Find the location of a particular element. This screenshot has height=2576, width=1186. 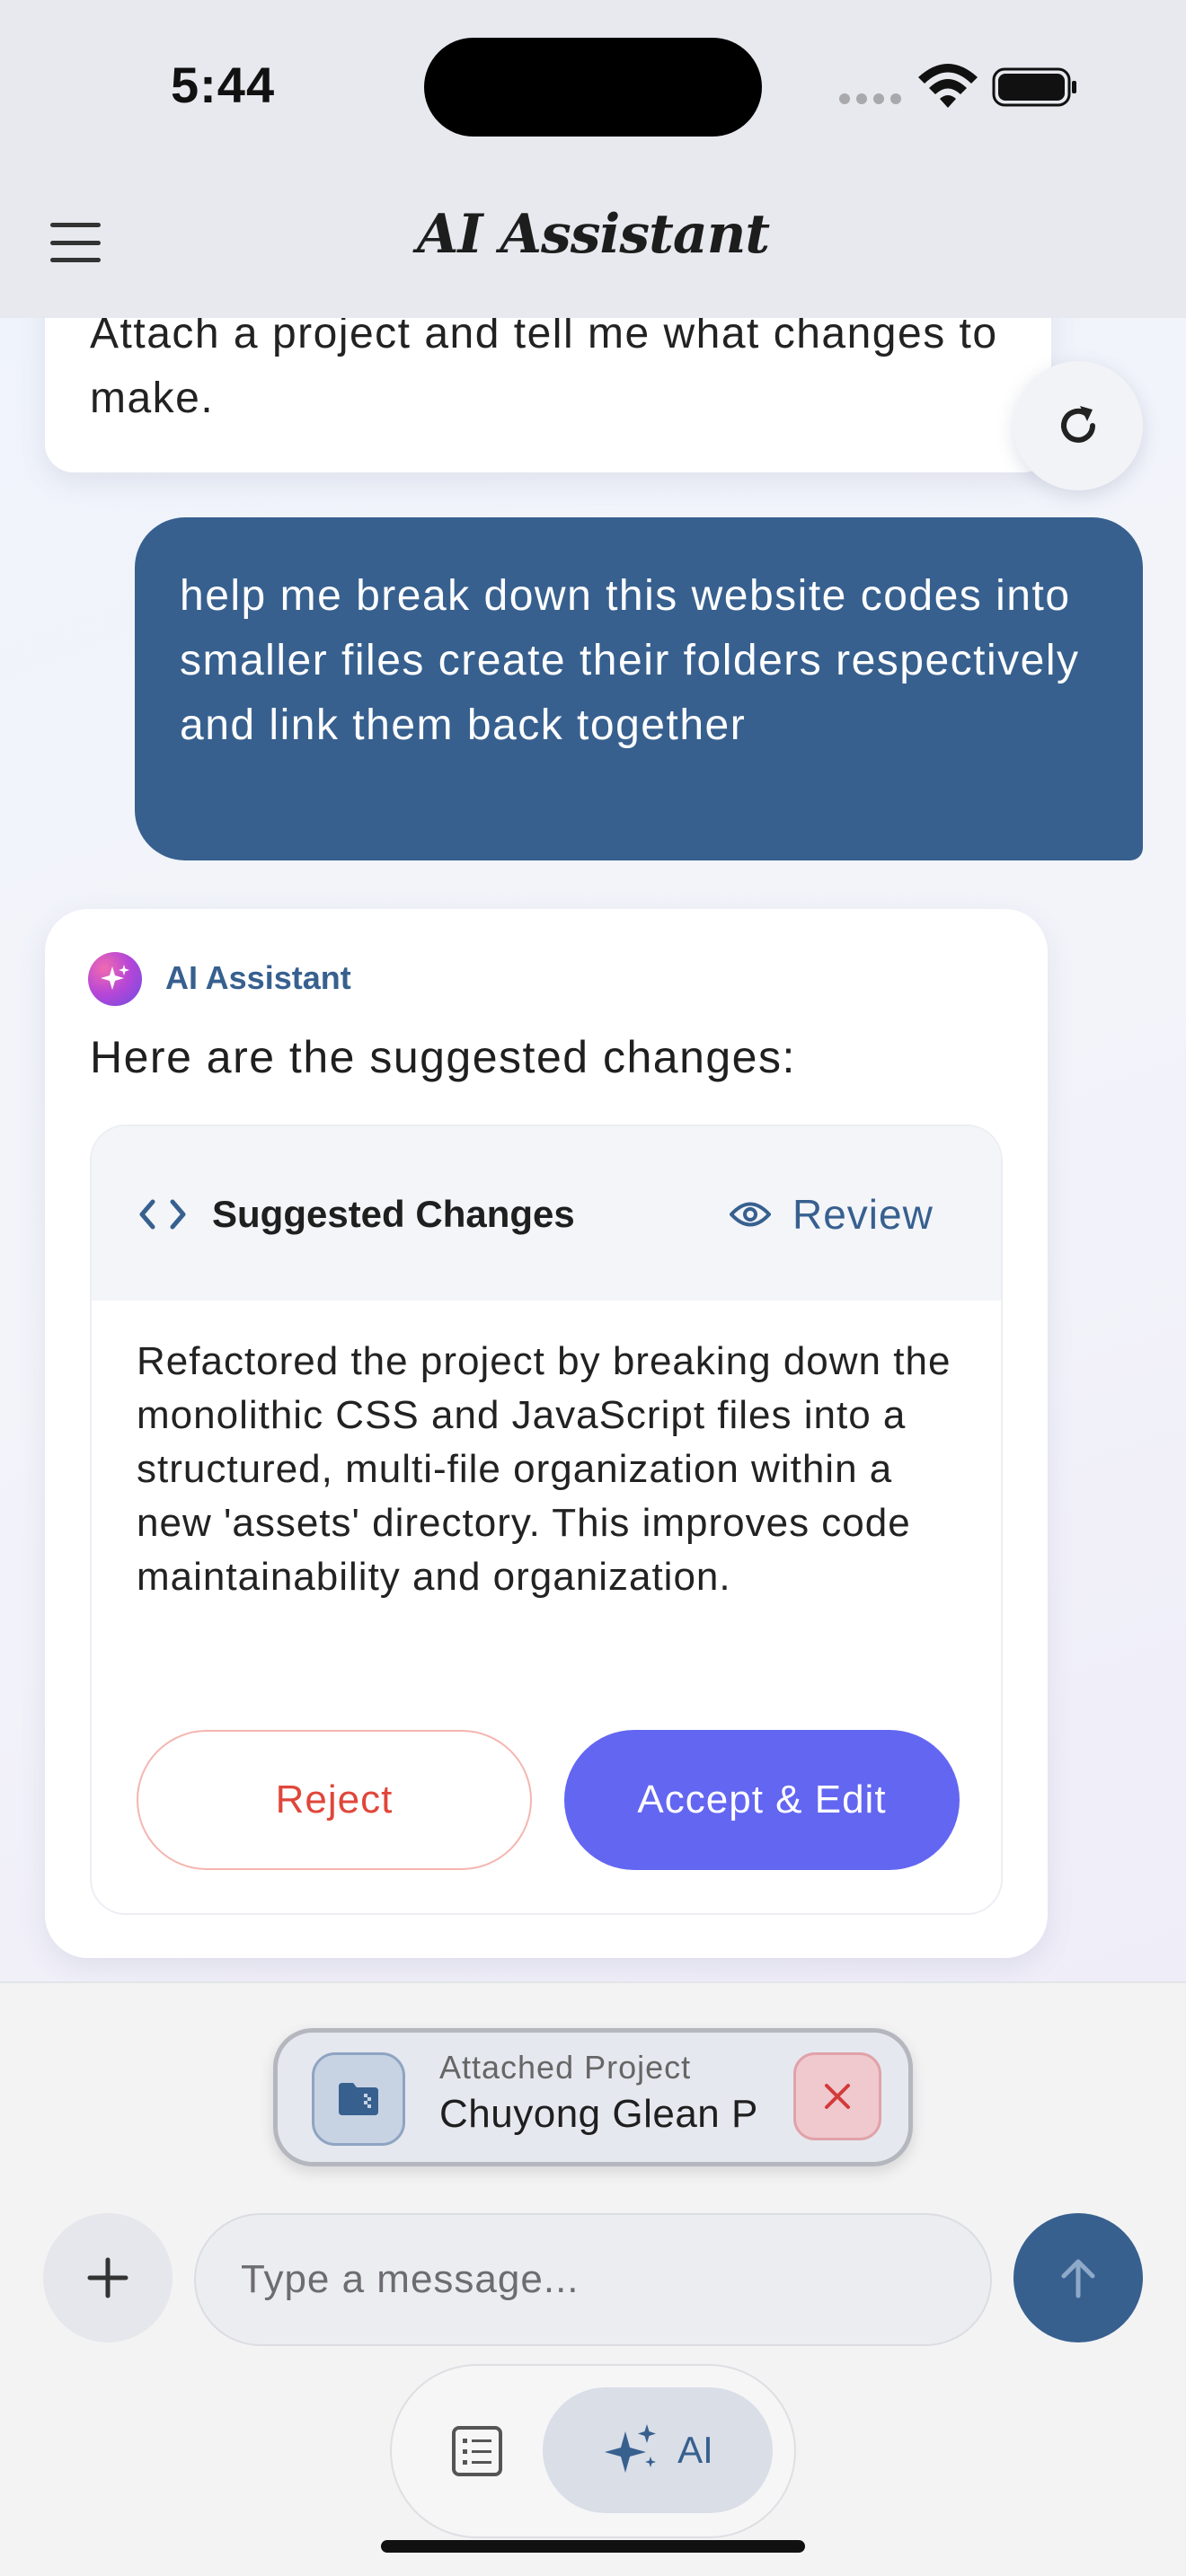

page-title: AI Assistant is located at coordinates (593, 234).